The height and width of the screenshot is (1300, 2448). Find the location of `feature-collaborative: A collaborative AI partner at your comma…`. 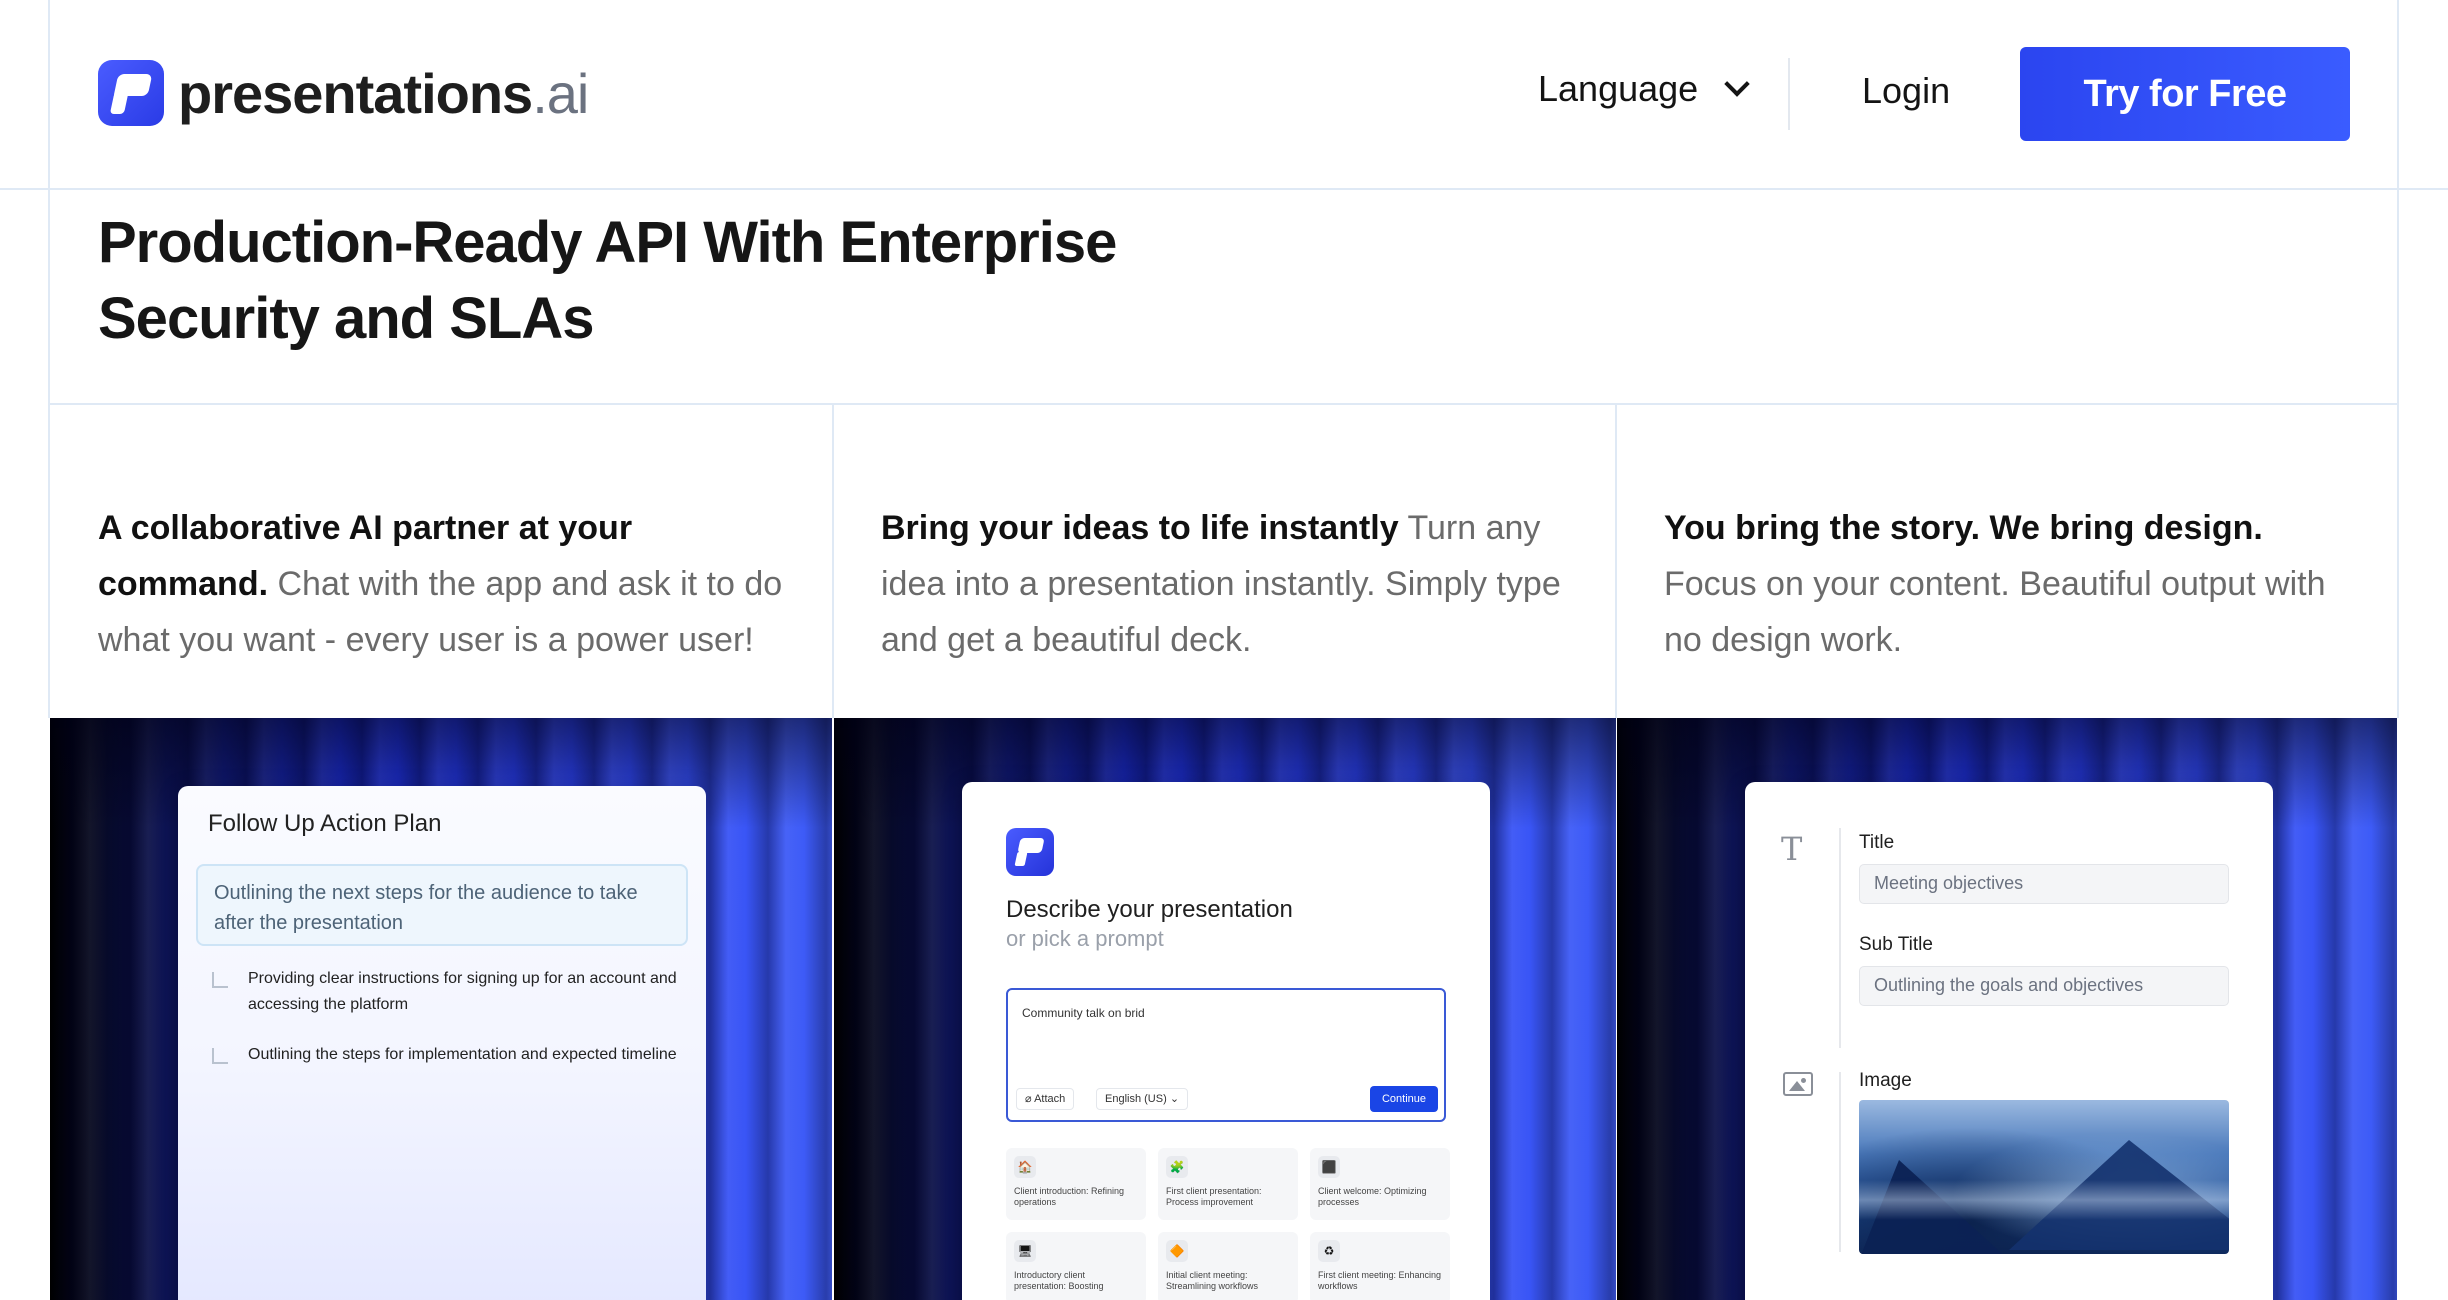

feature-collaborative: A collaborative AI partner at your comma… is located at coordinates (448, 584).